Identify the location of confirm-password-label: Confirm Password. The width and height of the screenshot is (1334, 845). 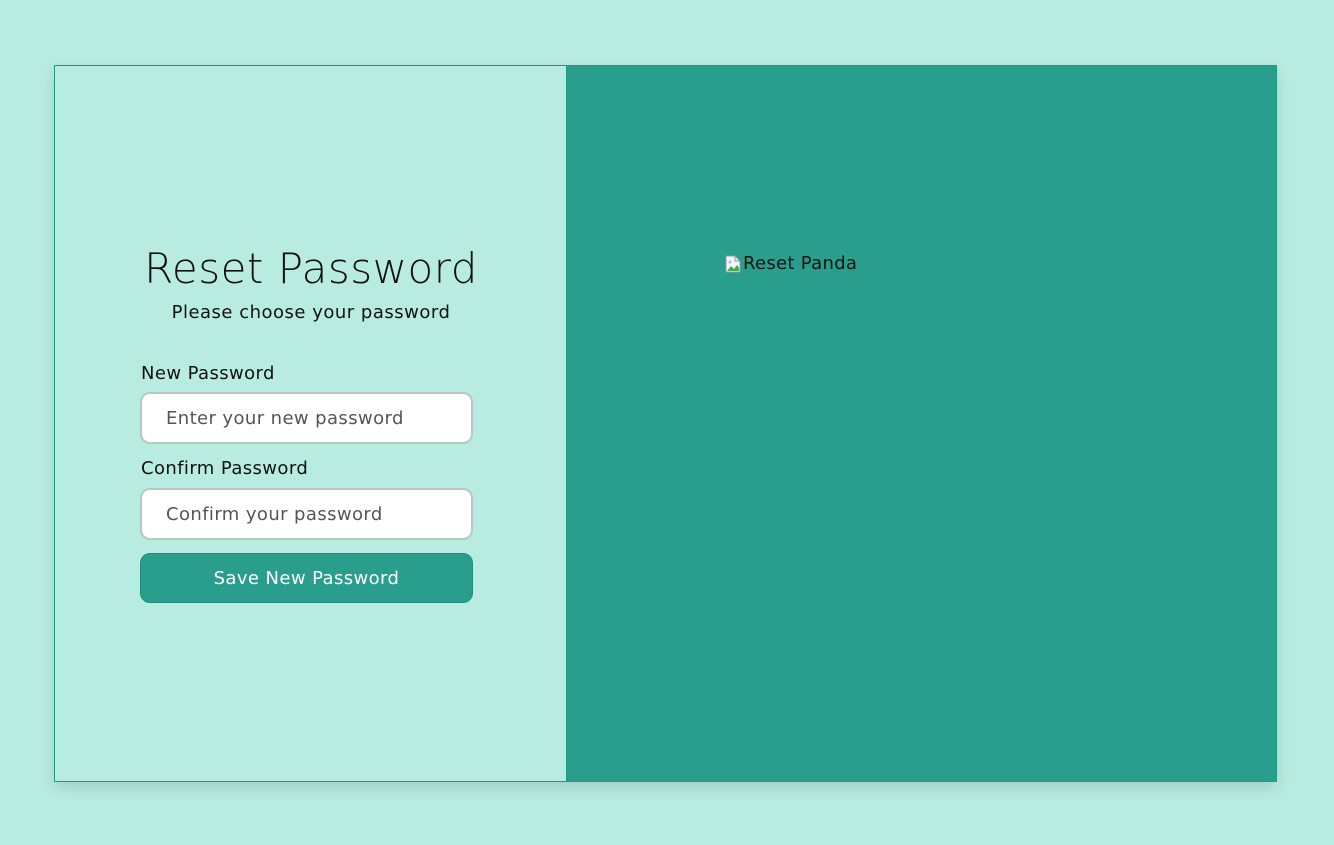
(225, 468).